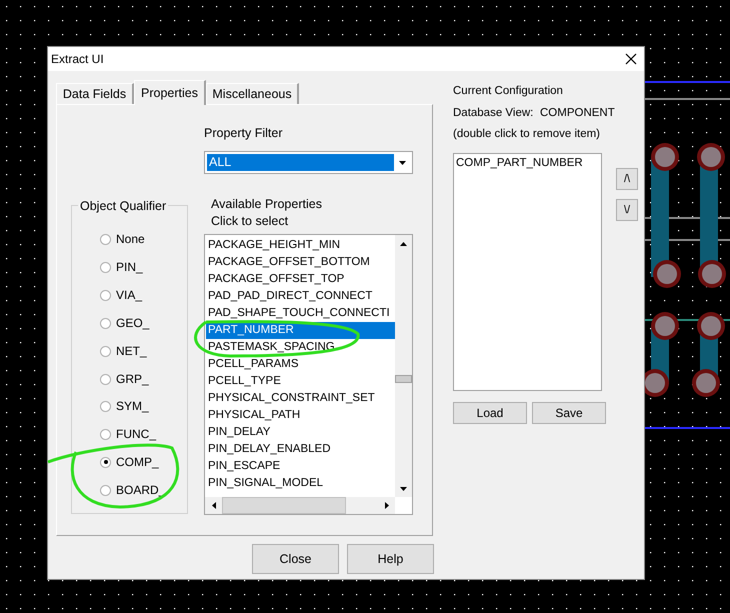 This screenshot has height=613, width=730. What do you see at coordinates (124, 379) in the screenshot?
I see `radio-button: GRP_` at bounding box center [124, 379].